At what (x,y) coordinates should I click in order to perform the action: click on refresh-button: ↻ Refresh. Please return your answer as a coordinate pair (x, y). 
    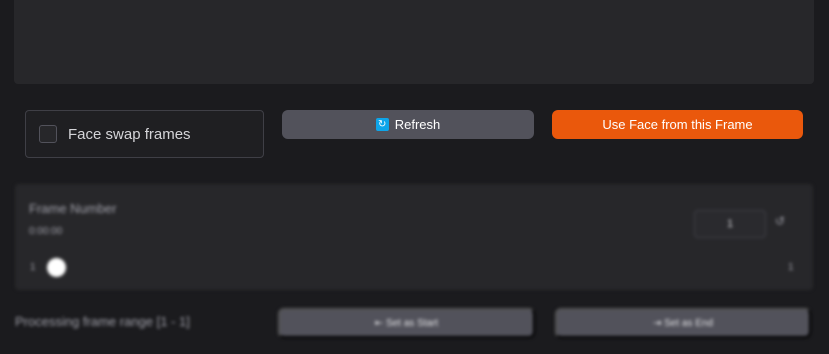
    Looking at the image, I should click on (408, 124).